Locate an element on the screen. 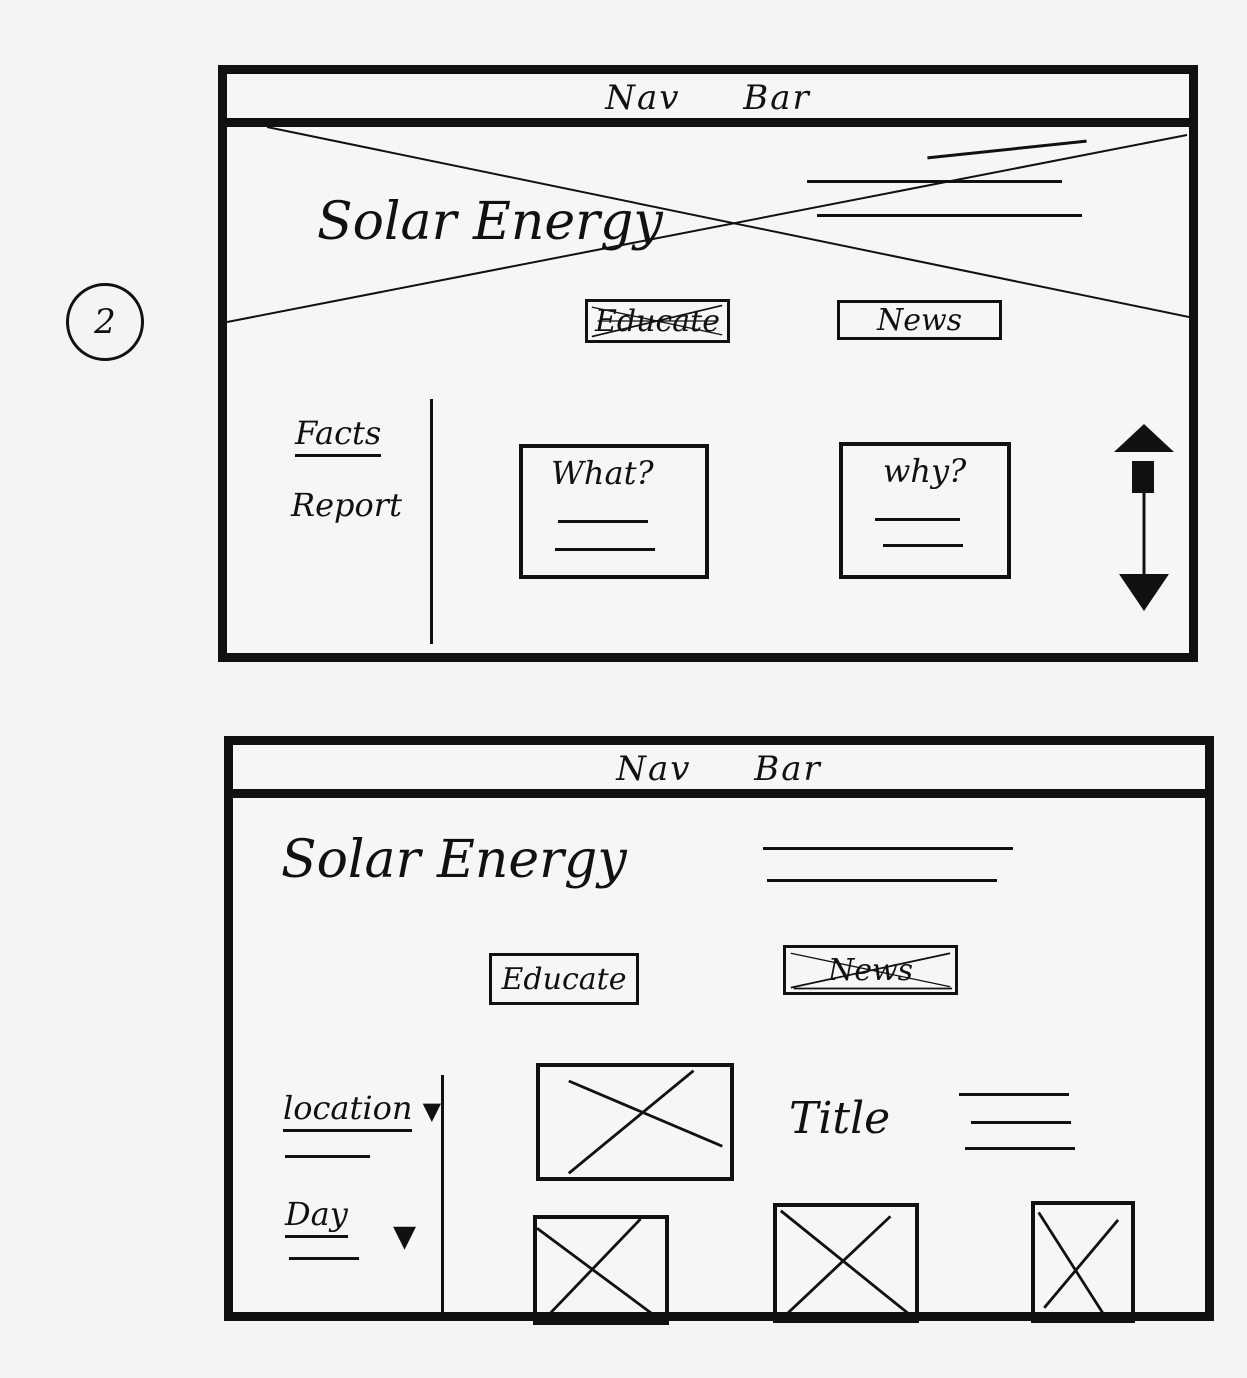 The image size is (1247, 1378). scroll-down-arrow-icon is located at coordinates (1144, 592).